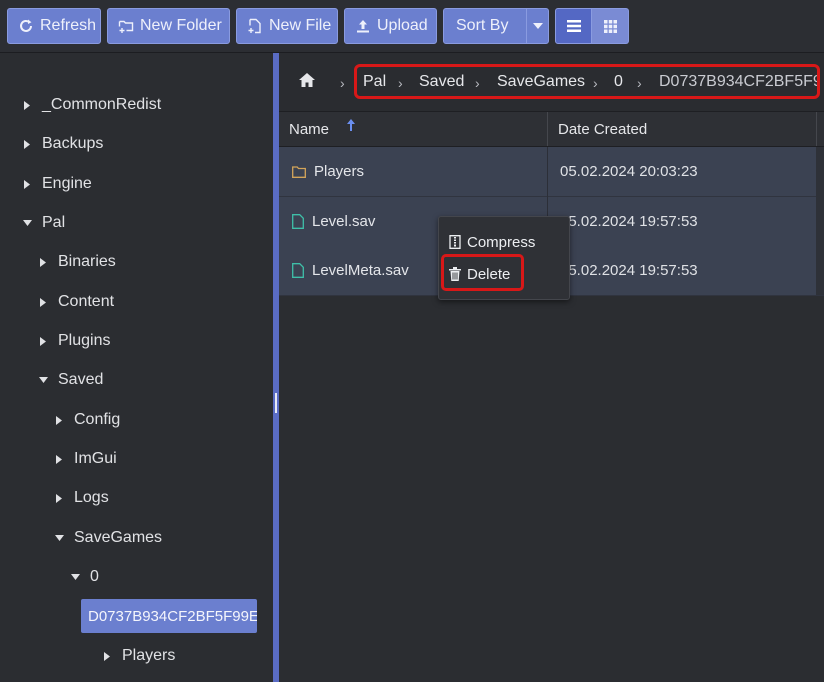  Describe the element at coordinates (363, 26) in the screenshot. I see `upload-icon` at that location.